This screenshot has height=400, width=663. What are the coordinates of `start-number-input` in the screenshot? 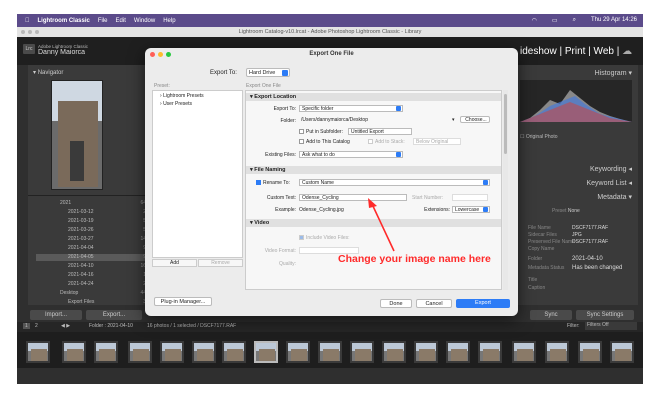 It's located at (470, 197).